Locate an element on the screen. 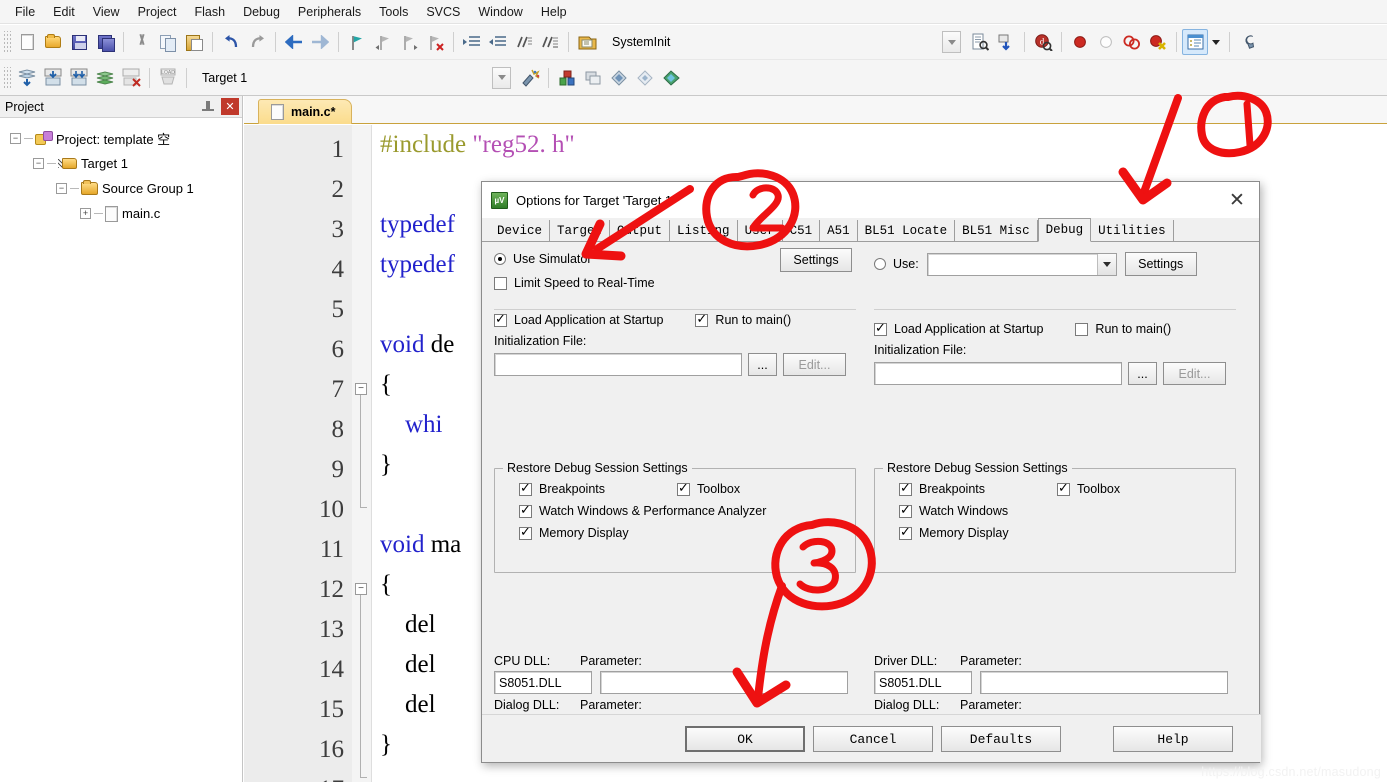  stop-build-button is located at coordinates (131, 78).